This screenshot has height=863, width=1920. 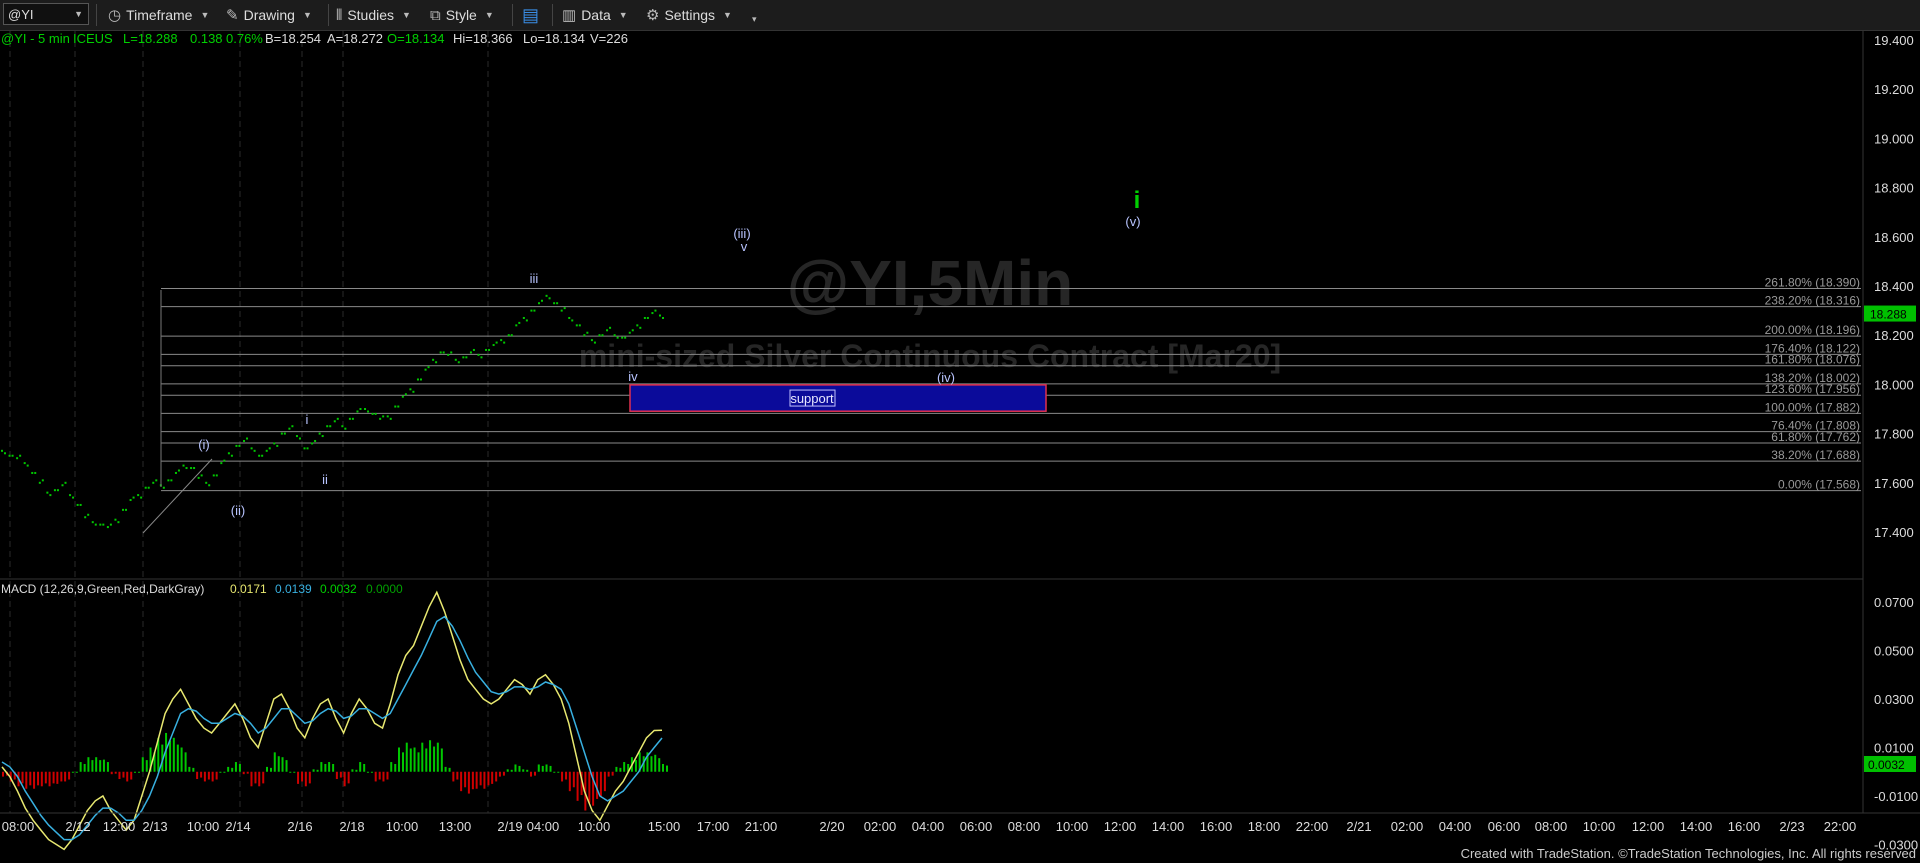 I want to click on price-tick-label: 17.800, so click(x=1894, y=434).